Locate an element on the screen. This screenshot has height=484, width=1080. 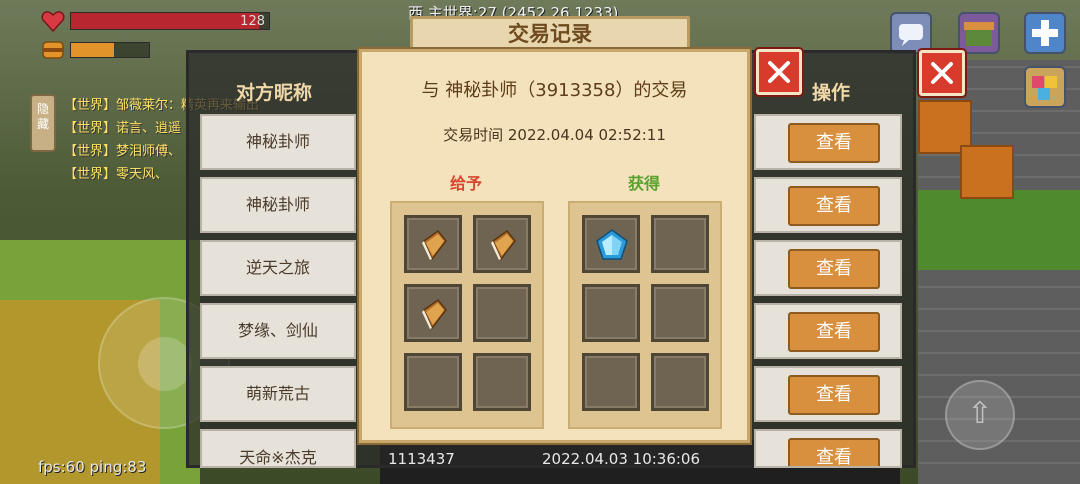
world-grass-right is located at coordinates (999, 230).